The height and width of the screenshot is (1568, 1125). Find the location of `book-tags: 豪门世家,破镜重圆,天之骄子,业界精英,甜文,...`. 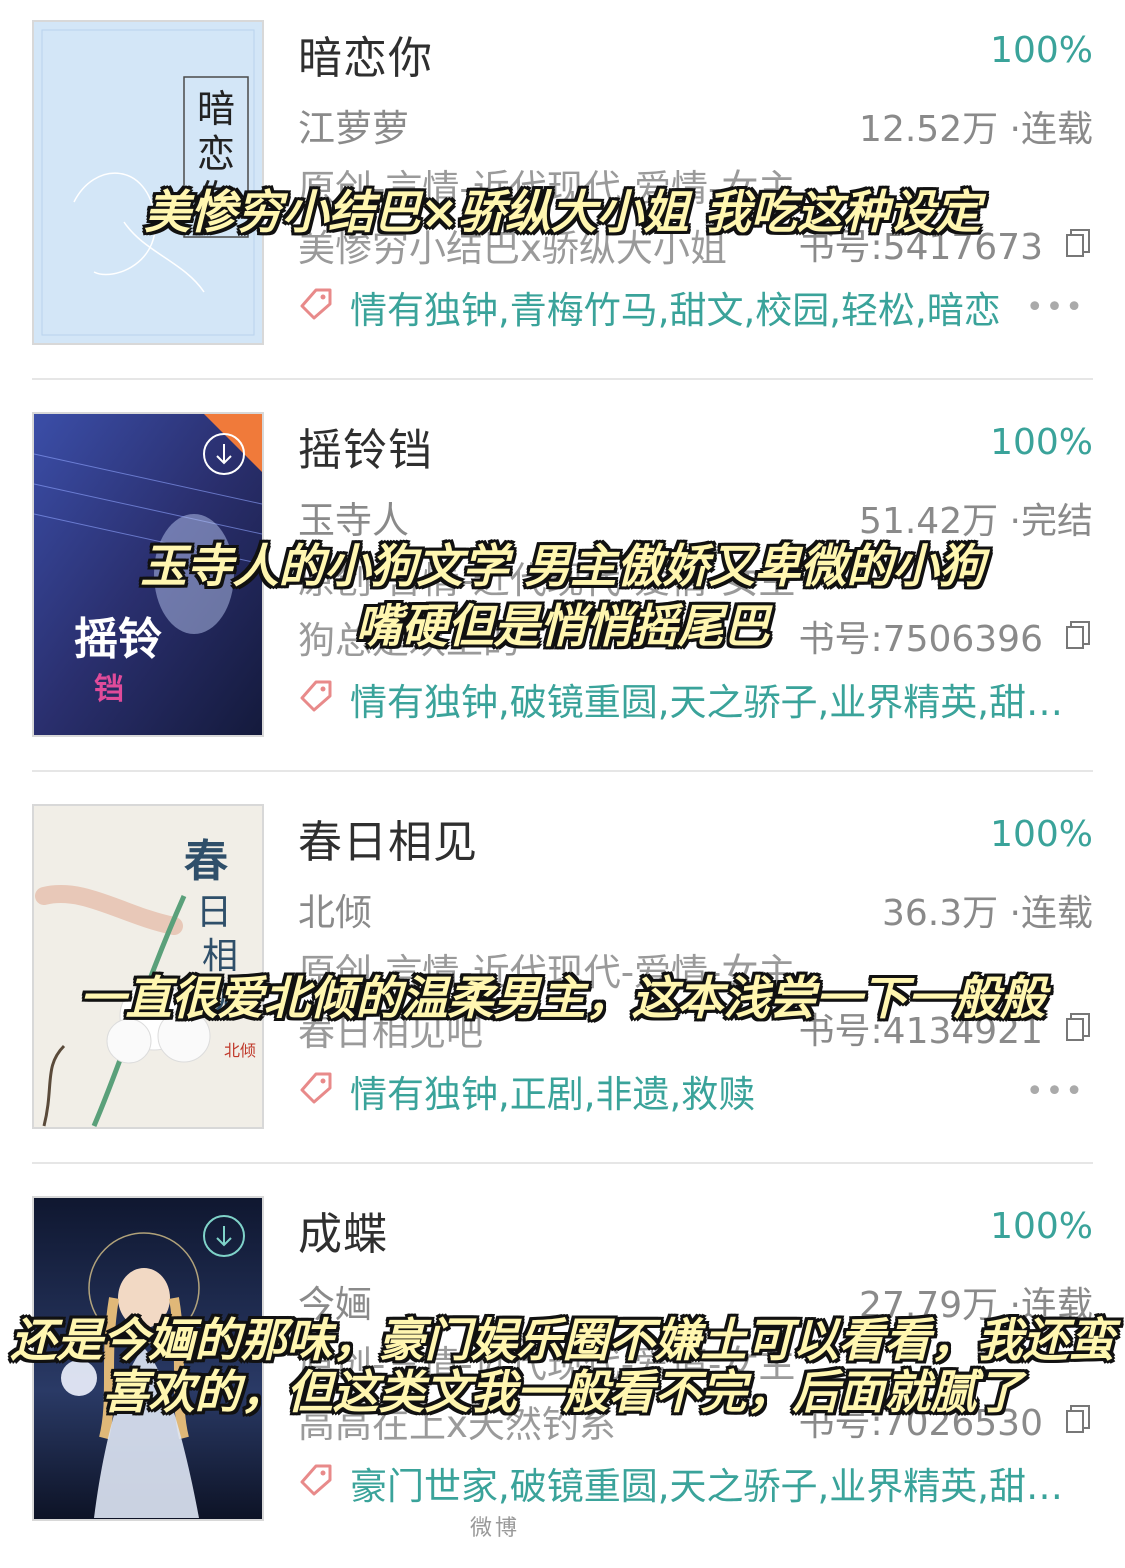

book-tags: 豪门世家,破镜重圆,天之骄子,业界精英,甜文,... is located at coordinates (710, 1483).